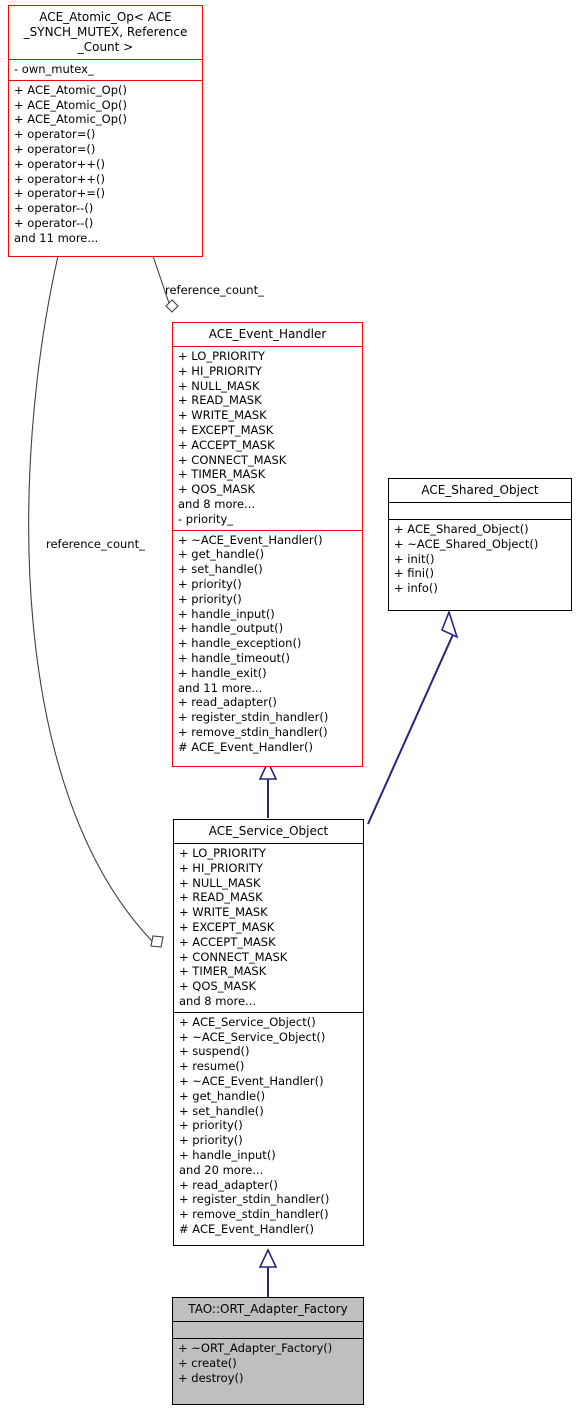 The image size is (577, 1411). I want to click on edge-label-reference-count-event-handler: reference_count_, so click(214, 290).